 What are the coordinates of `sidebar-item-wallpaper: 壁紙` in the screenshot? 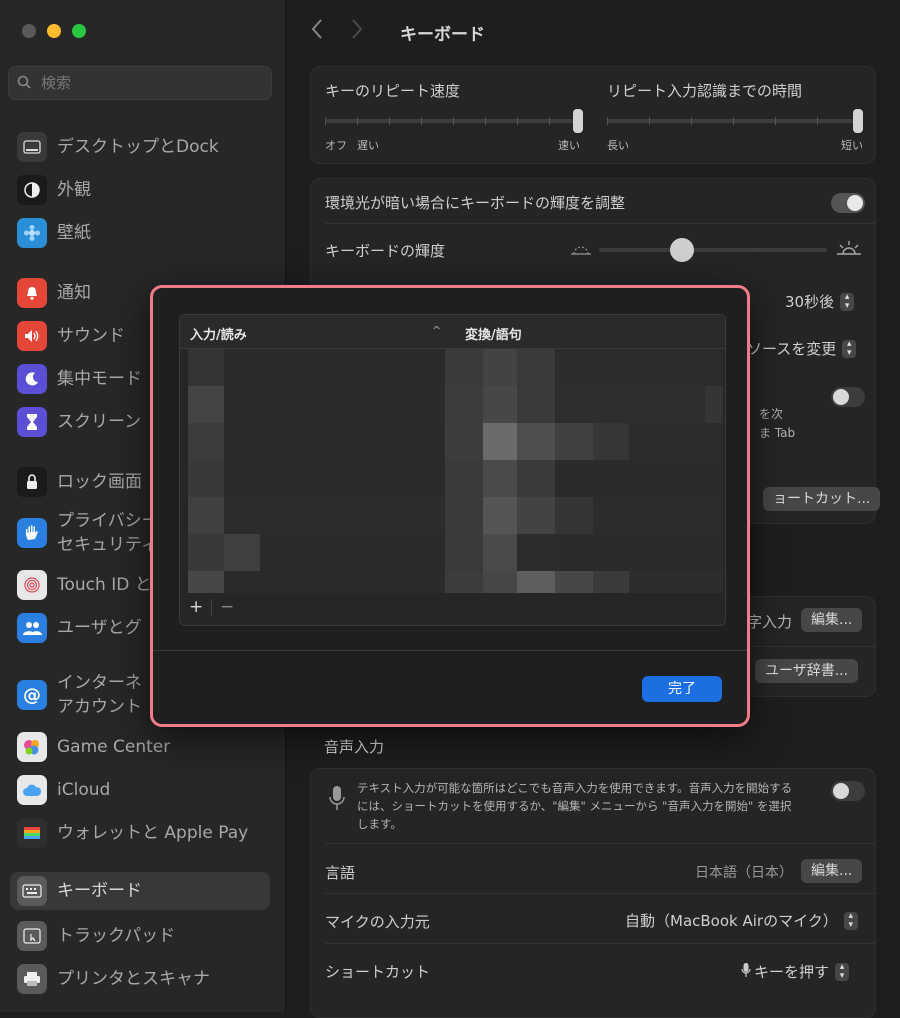 It's located at (140, 233).